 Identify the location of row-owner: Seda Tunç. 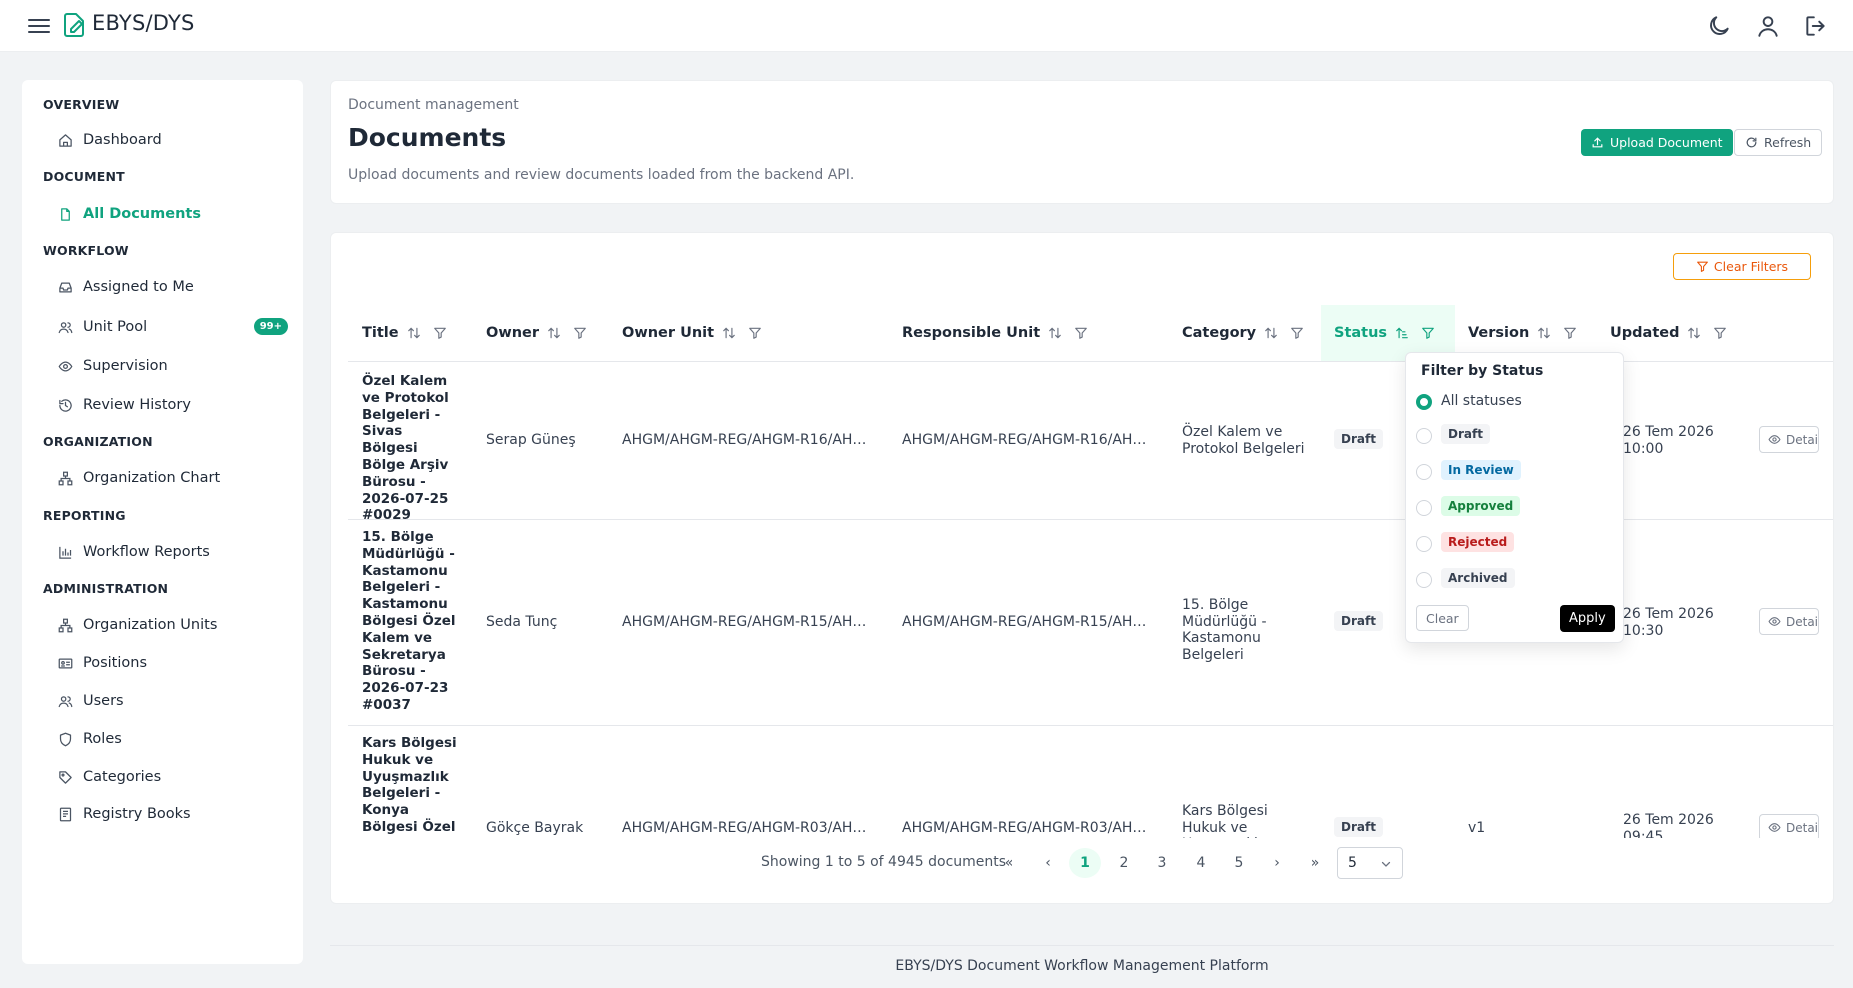
(522, 622).